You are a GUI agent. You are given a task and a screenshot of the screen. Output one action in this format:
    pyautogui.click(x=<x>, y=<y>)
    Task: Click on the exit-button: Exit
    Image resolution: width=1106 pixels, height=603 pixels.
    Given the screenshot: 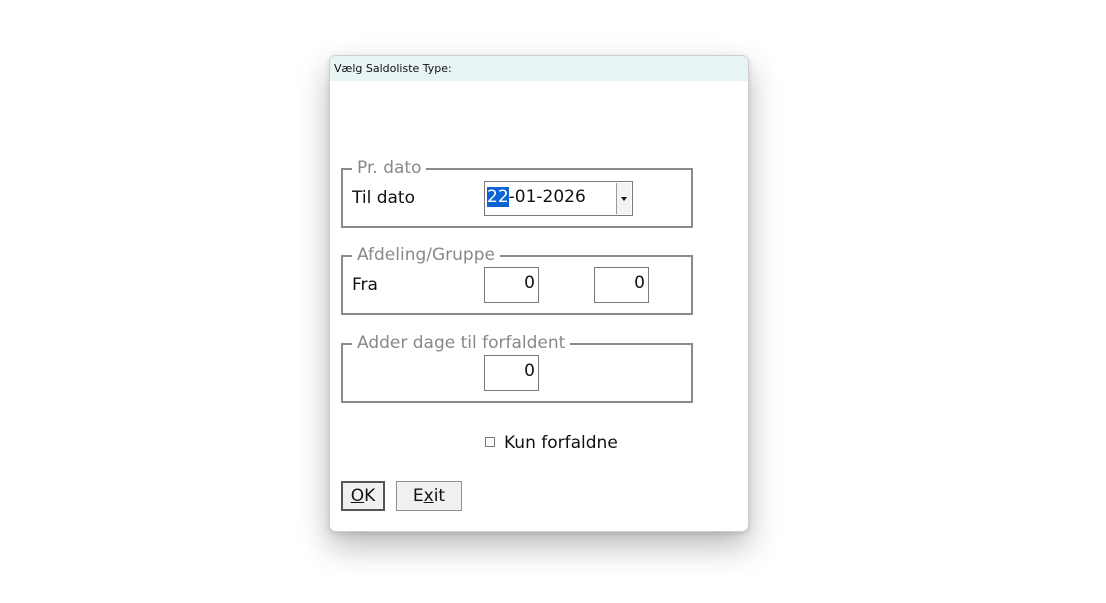 What is the action you would take?
    pyautogui.click(x=429, y=496)
    